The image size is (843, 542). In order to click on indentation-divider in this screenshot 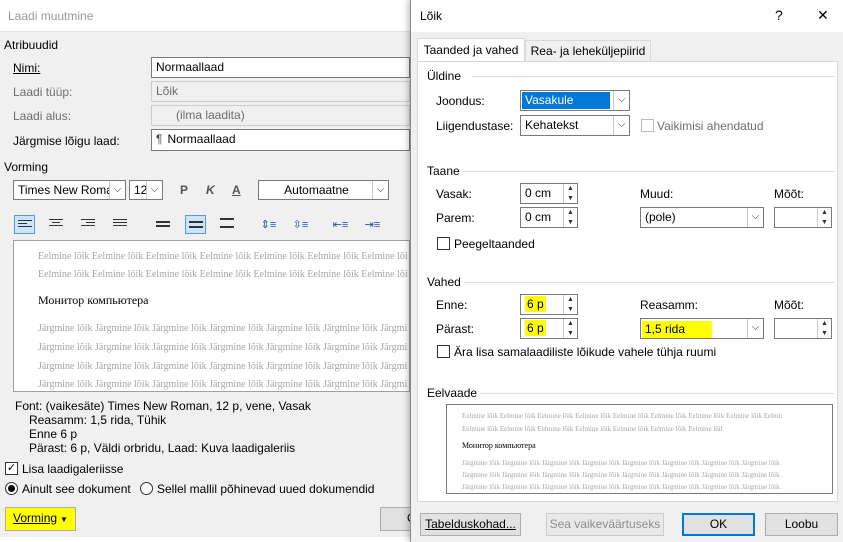, I will do `click(648, 171)`.